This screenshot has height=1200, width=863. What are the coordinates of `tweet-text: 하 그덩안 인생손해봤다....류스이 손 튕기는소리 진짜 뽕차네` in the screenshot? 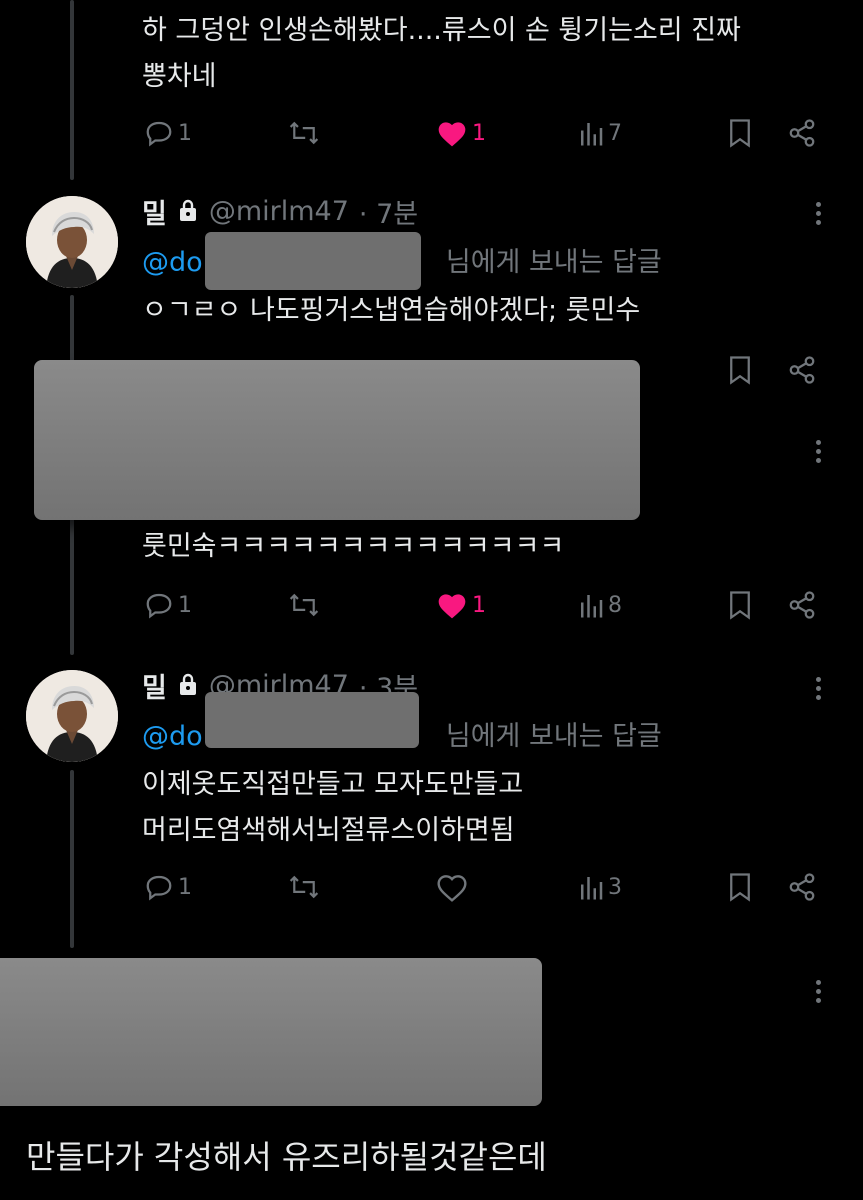 It's located at (441, 53).